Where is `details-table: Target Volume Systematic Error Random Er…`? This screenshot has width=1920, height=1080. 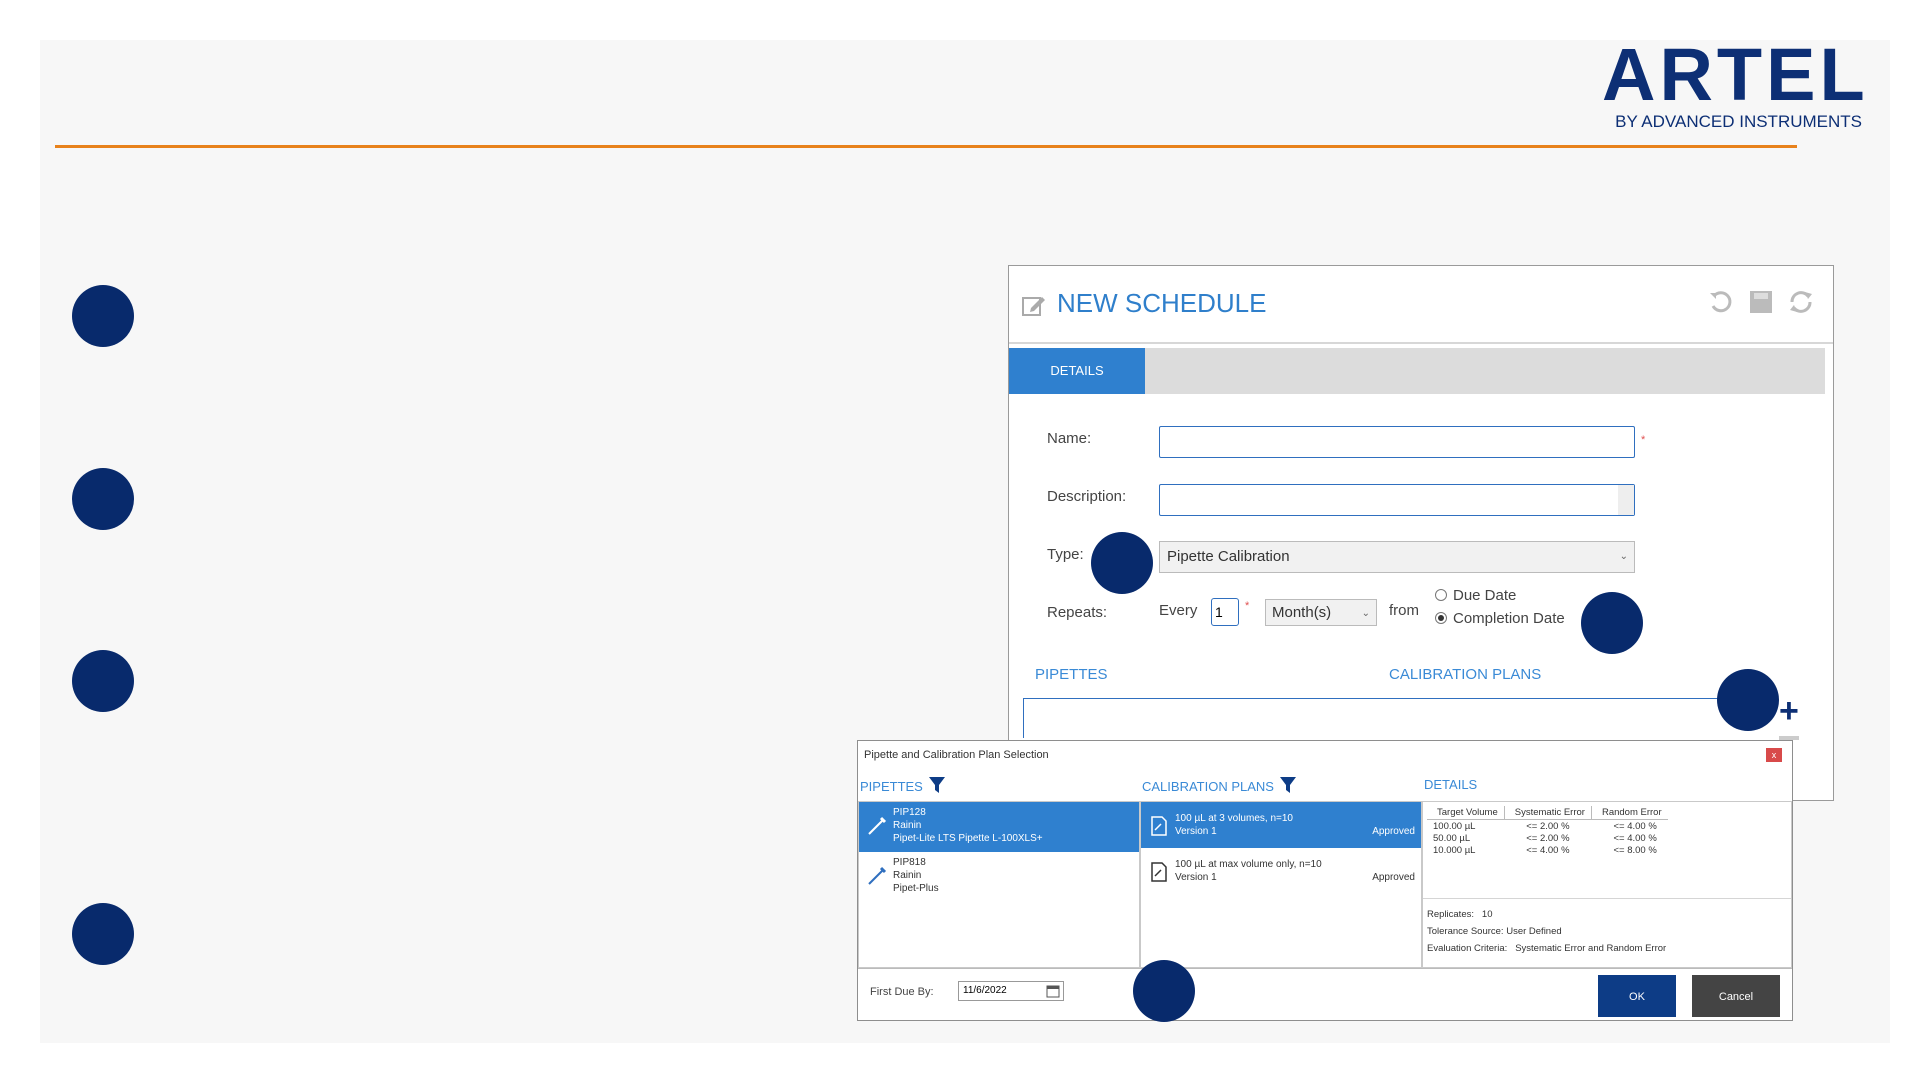 details-table: Target Volume Systematic Error Random Er… is located at coordinates (1547, 831).